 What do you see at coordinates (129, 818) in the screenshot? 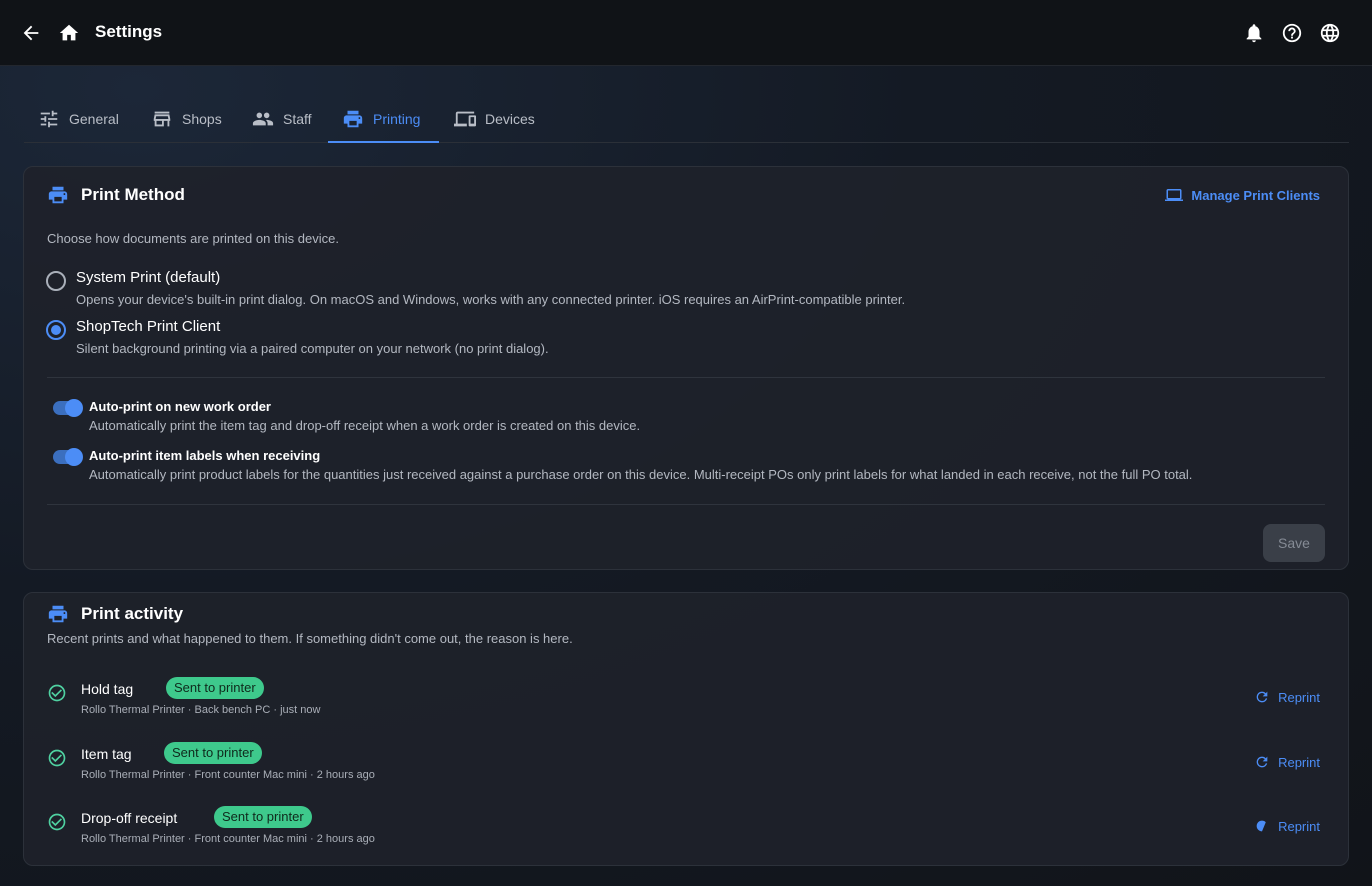
I see `print-job-name: Drop-off receipt` at bounding box center [129, 818].